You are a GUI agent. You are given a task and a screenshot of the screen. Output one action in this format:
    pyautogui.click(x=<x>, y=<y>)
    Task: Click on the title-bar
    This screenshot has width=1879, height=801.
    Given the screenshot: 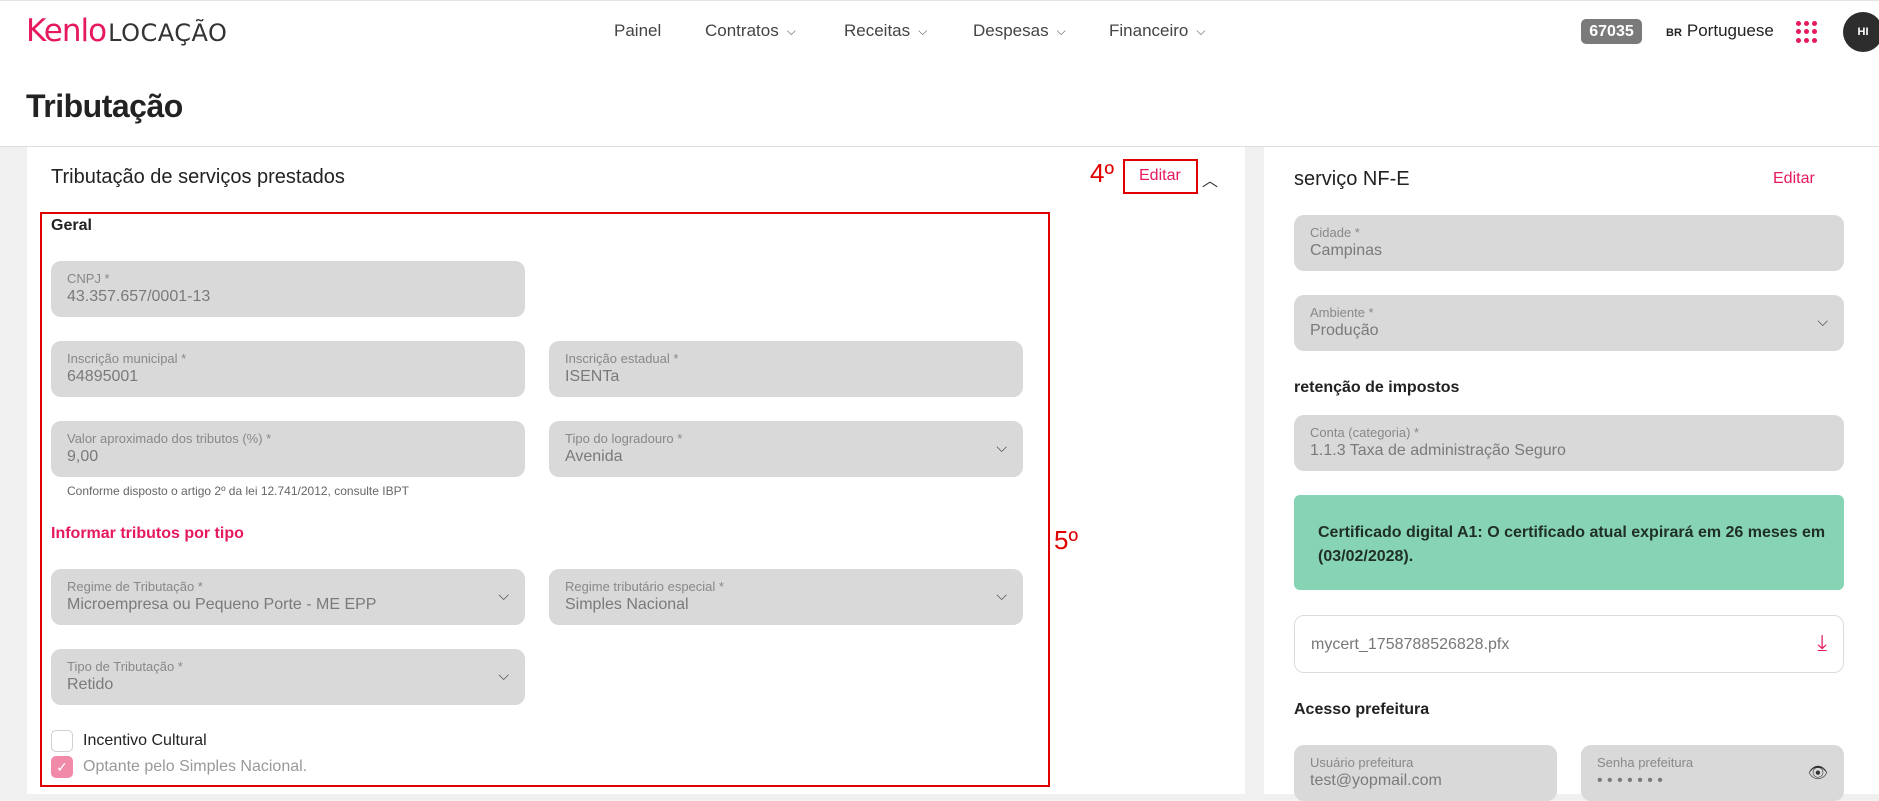 What is the action you would take?
    pyautogui.click(x=939, y=104)
    